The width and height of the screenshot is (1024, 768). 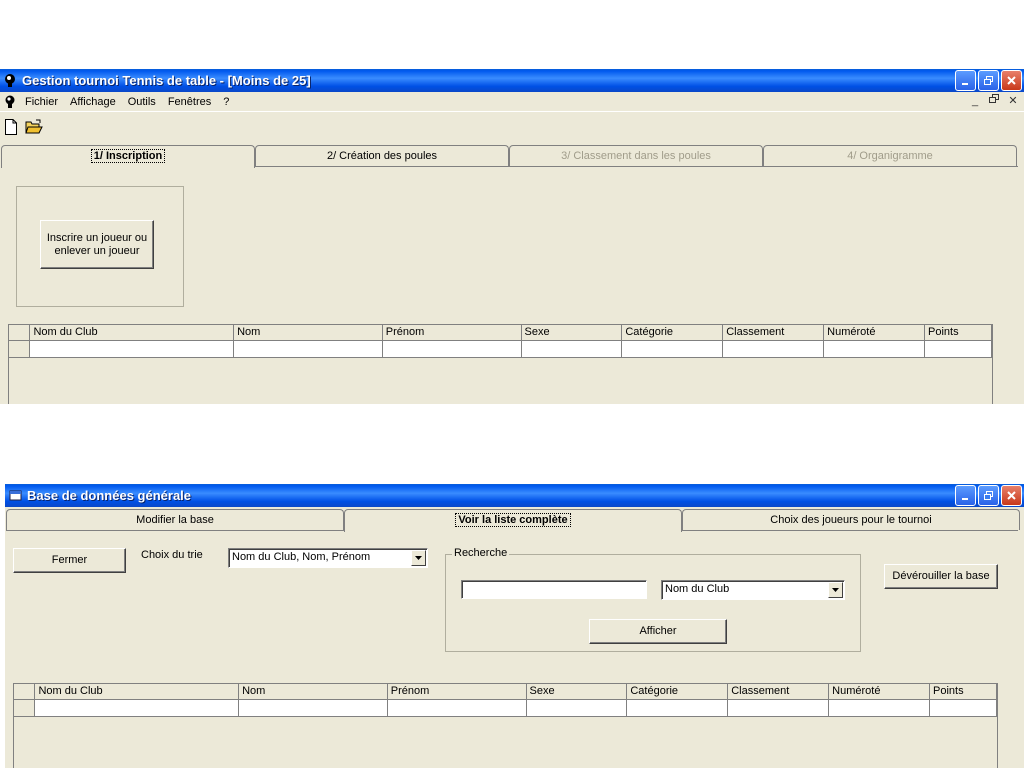 I want to click on tab-inscription: 1/ Inscription, so click(x=128, y=156).